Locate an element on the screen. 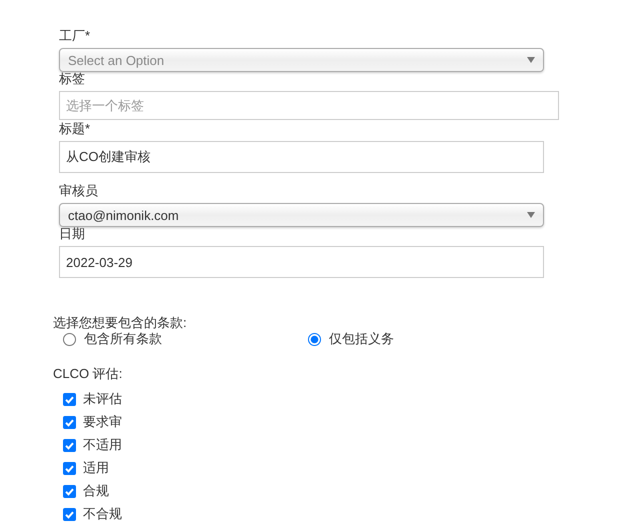  field-placeholder: 选择一个标签 is located at coordinates (105, 105).